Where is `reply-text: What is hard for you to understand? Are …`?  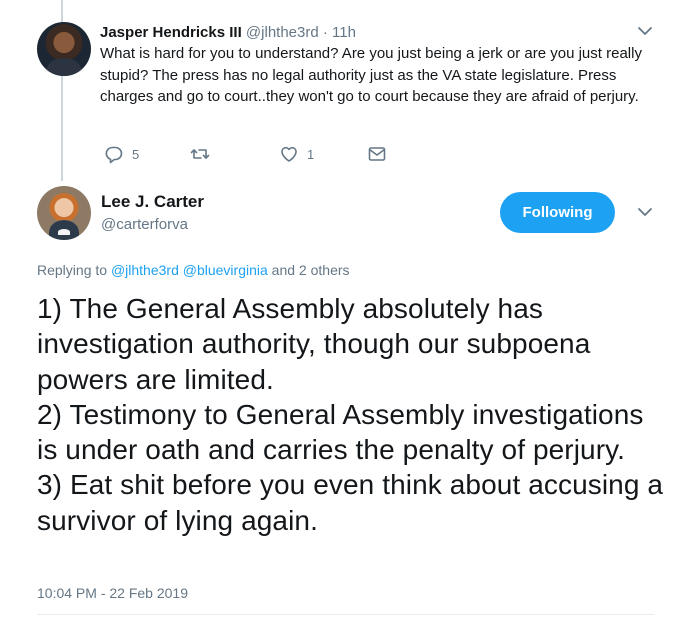 reply-text: What is hard for you to understand? Are … is located at coordinates (371, 75).